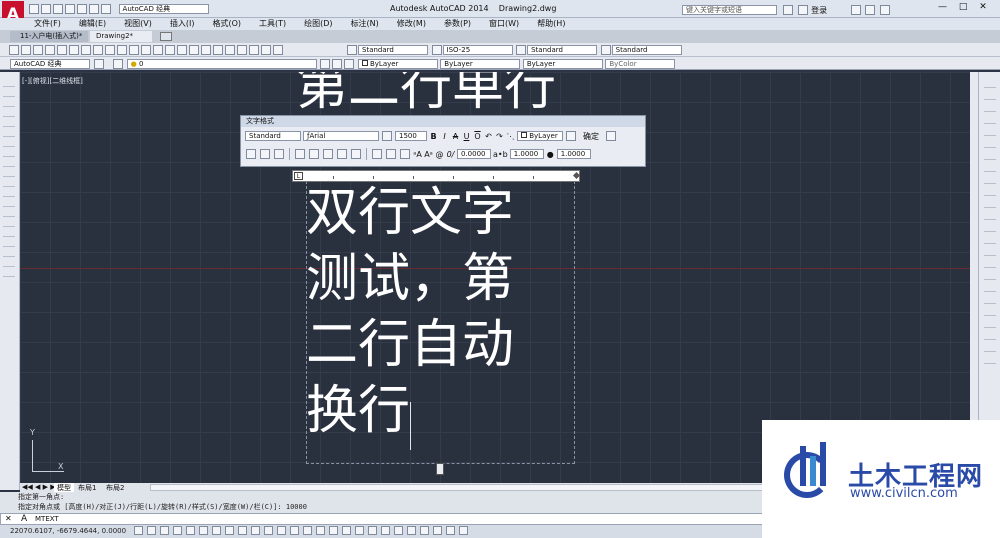  What do you see at coordinates (477, 136) in the screenshot?
I see `overline-button: O` at bounding box center [477, 136].